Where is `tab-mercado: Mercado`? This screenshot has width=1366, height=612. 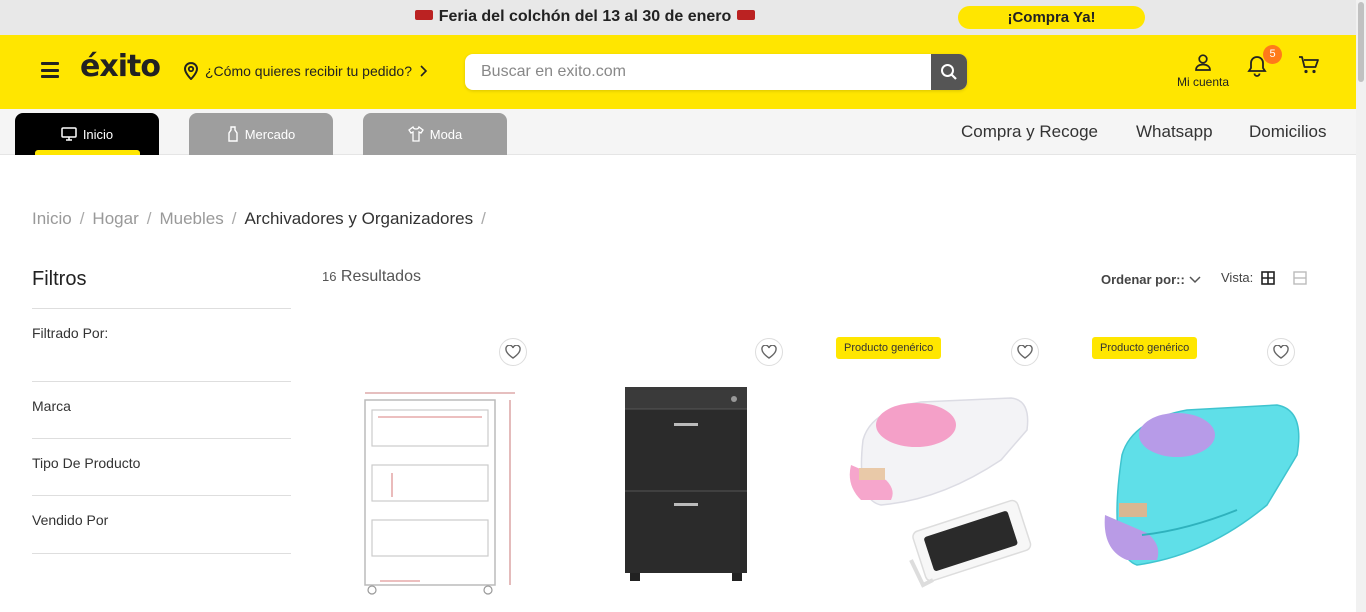
tab-mercado: Mercado is located at coordinates (261, 134).